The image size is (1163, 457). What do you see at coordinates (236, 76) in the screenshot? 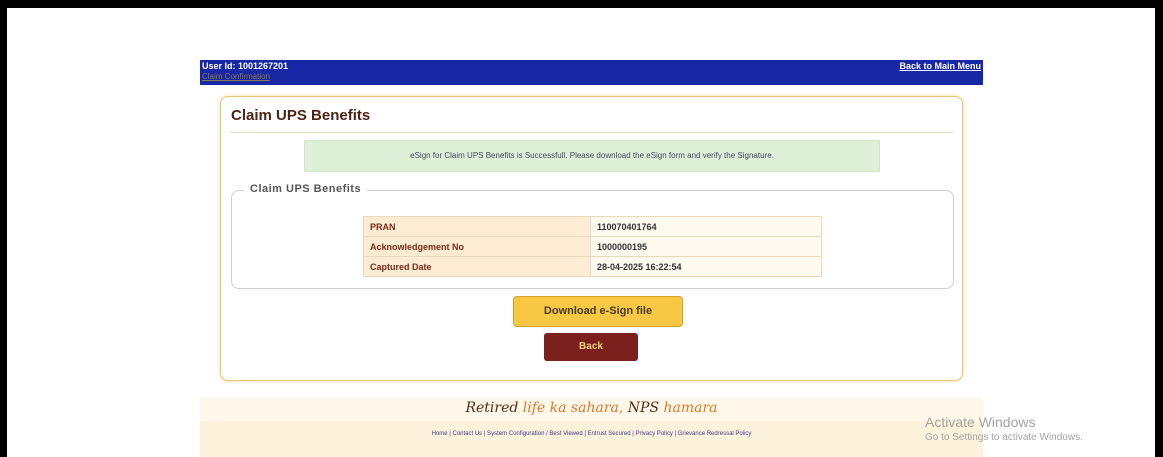
I see `breadcrumb-link: Claim Confirmation` at bounding box center [236, 76].